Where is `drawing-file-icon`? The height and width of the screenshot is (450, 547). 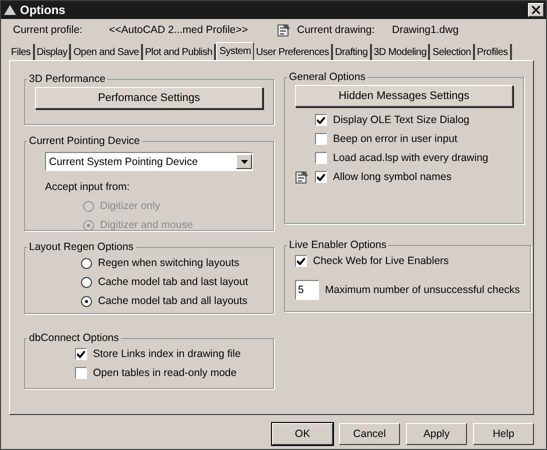
drawing-file-icon is located at coordinates (284, 30).